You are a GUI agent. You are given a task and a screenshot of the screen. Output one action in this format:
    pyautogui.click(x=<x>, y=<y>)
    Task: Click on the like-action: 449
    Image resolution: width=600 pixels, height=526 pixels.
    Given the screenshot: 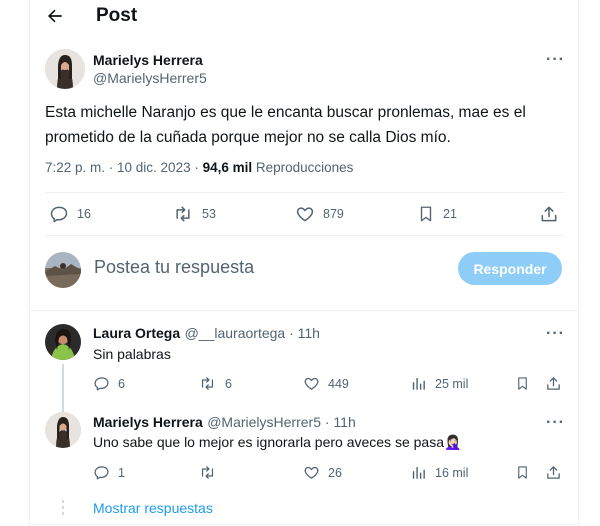 What is the action you would take?
    pyautogui.click(x=326, y=383)
    